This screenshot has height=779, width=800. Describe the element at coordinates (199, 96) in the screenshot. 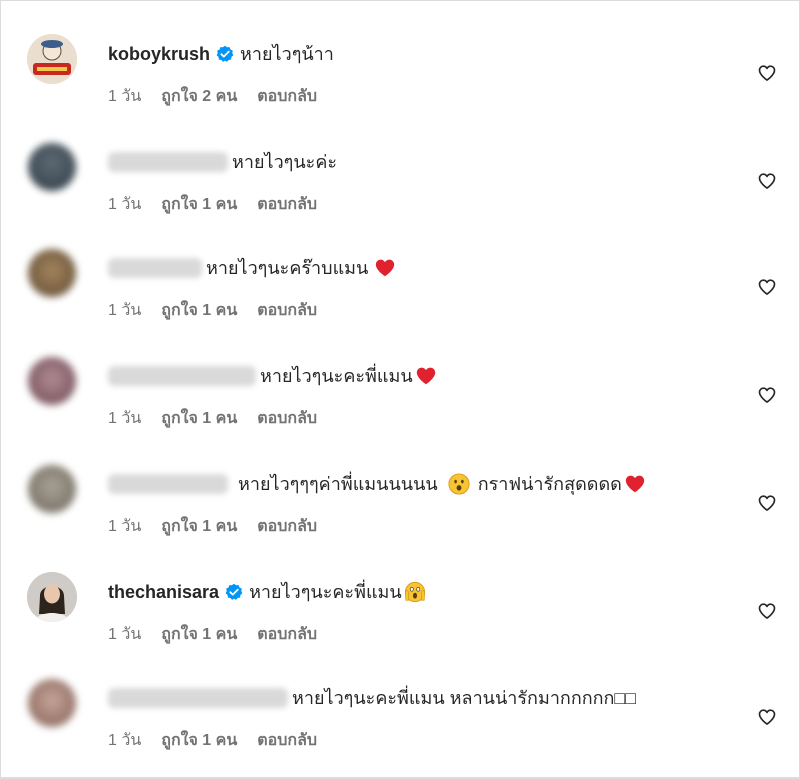

I see `comment-likes: ถูกใจ 2 คน` at that location.